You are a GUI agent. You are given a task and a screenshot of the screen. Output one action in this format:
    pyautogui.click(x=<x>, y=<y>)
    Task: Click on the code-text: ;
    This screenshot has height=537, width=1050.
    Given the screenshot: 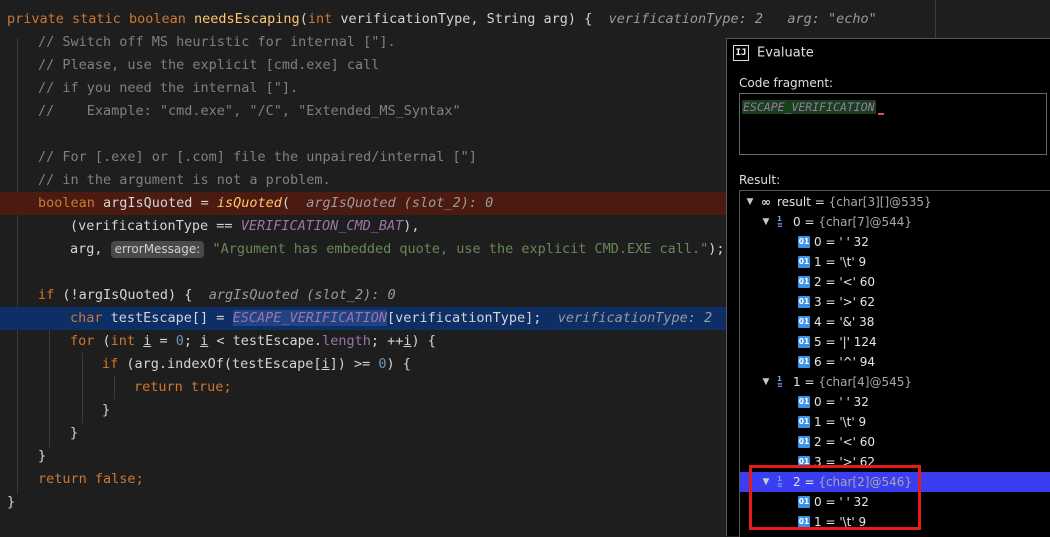 What is the action you would take?
    pyautogui.click(x=227, y=387)
    